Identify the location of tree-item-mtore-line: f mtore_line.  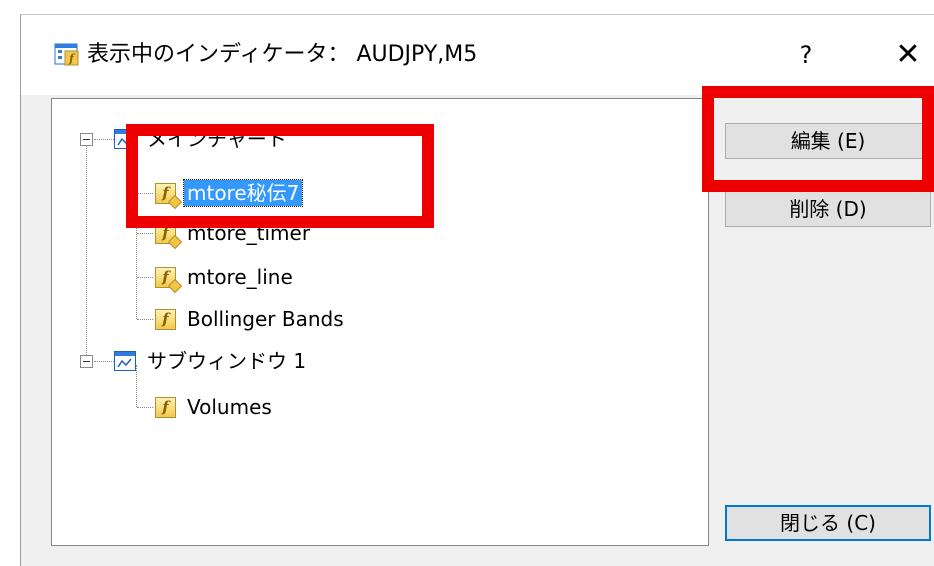
(225, 277).